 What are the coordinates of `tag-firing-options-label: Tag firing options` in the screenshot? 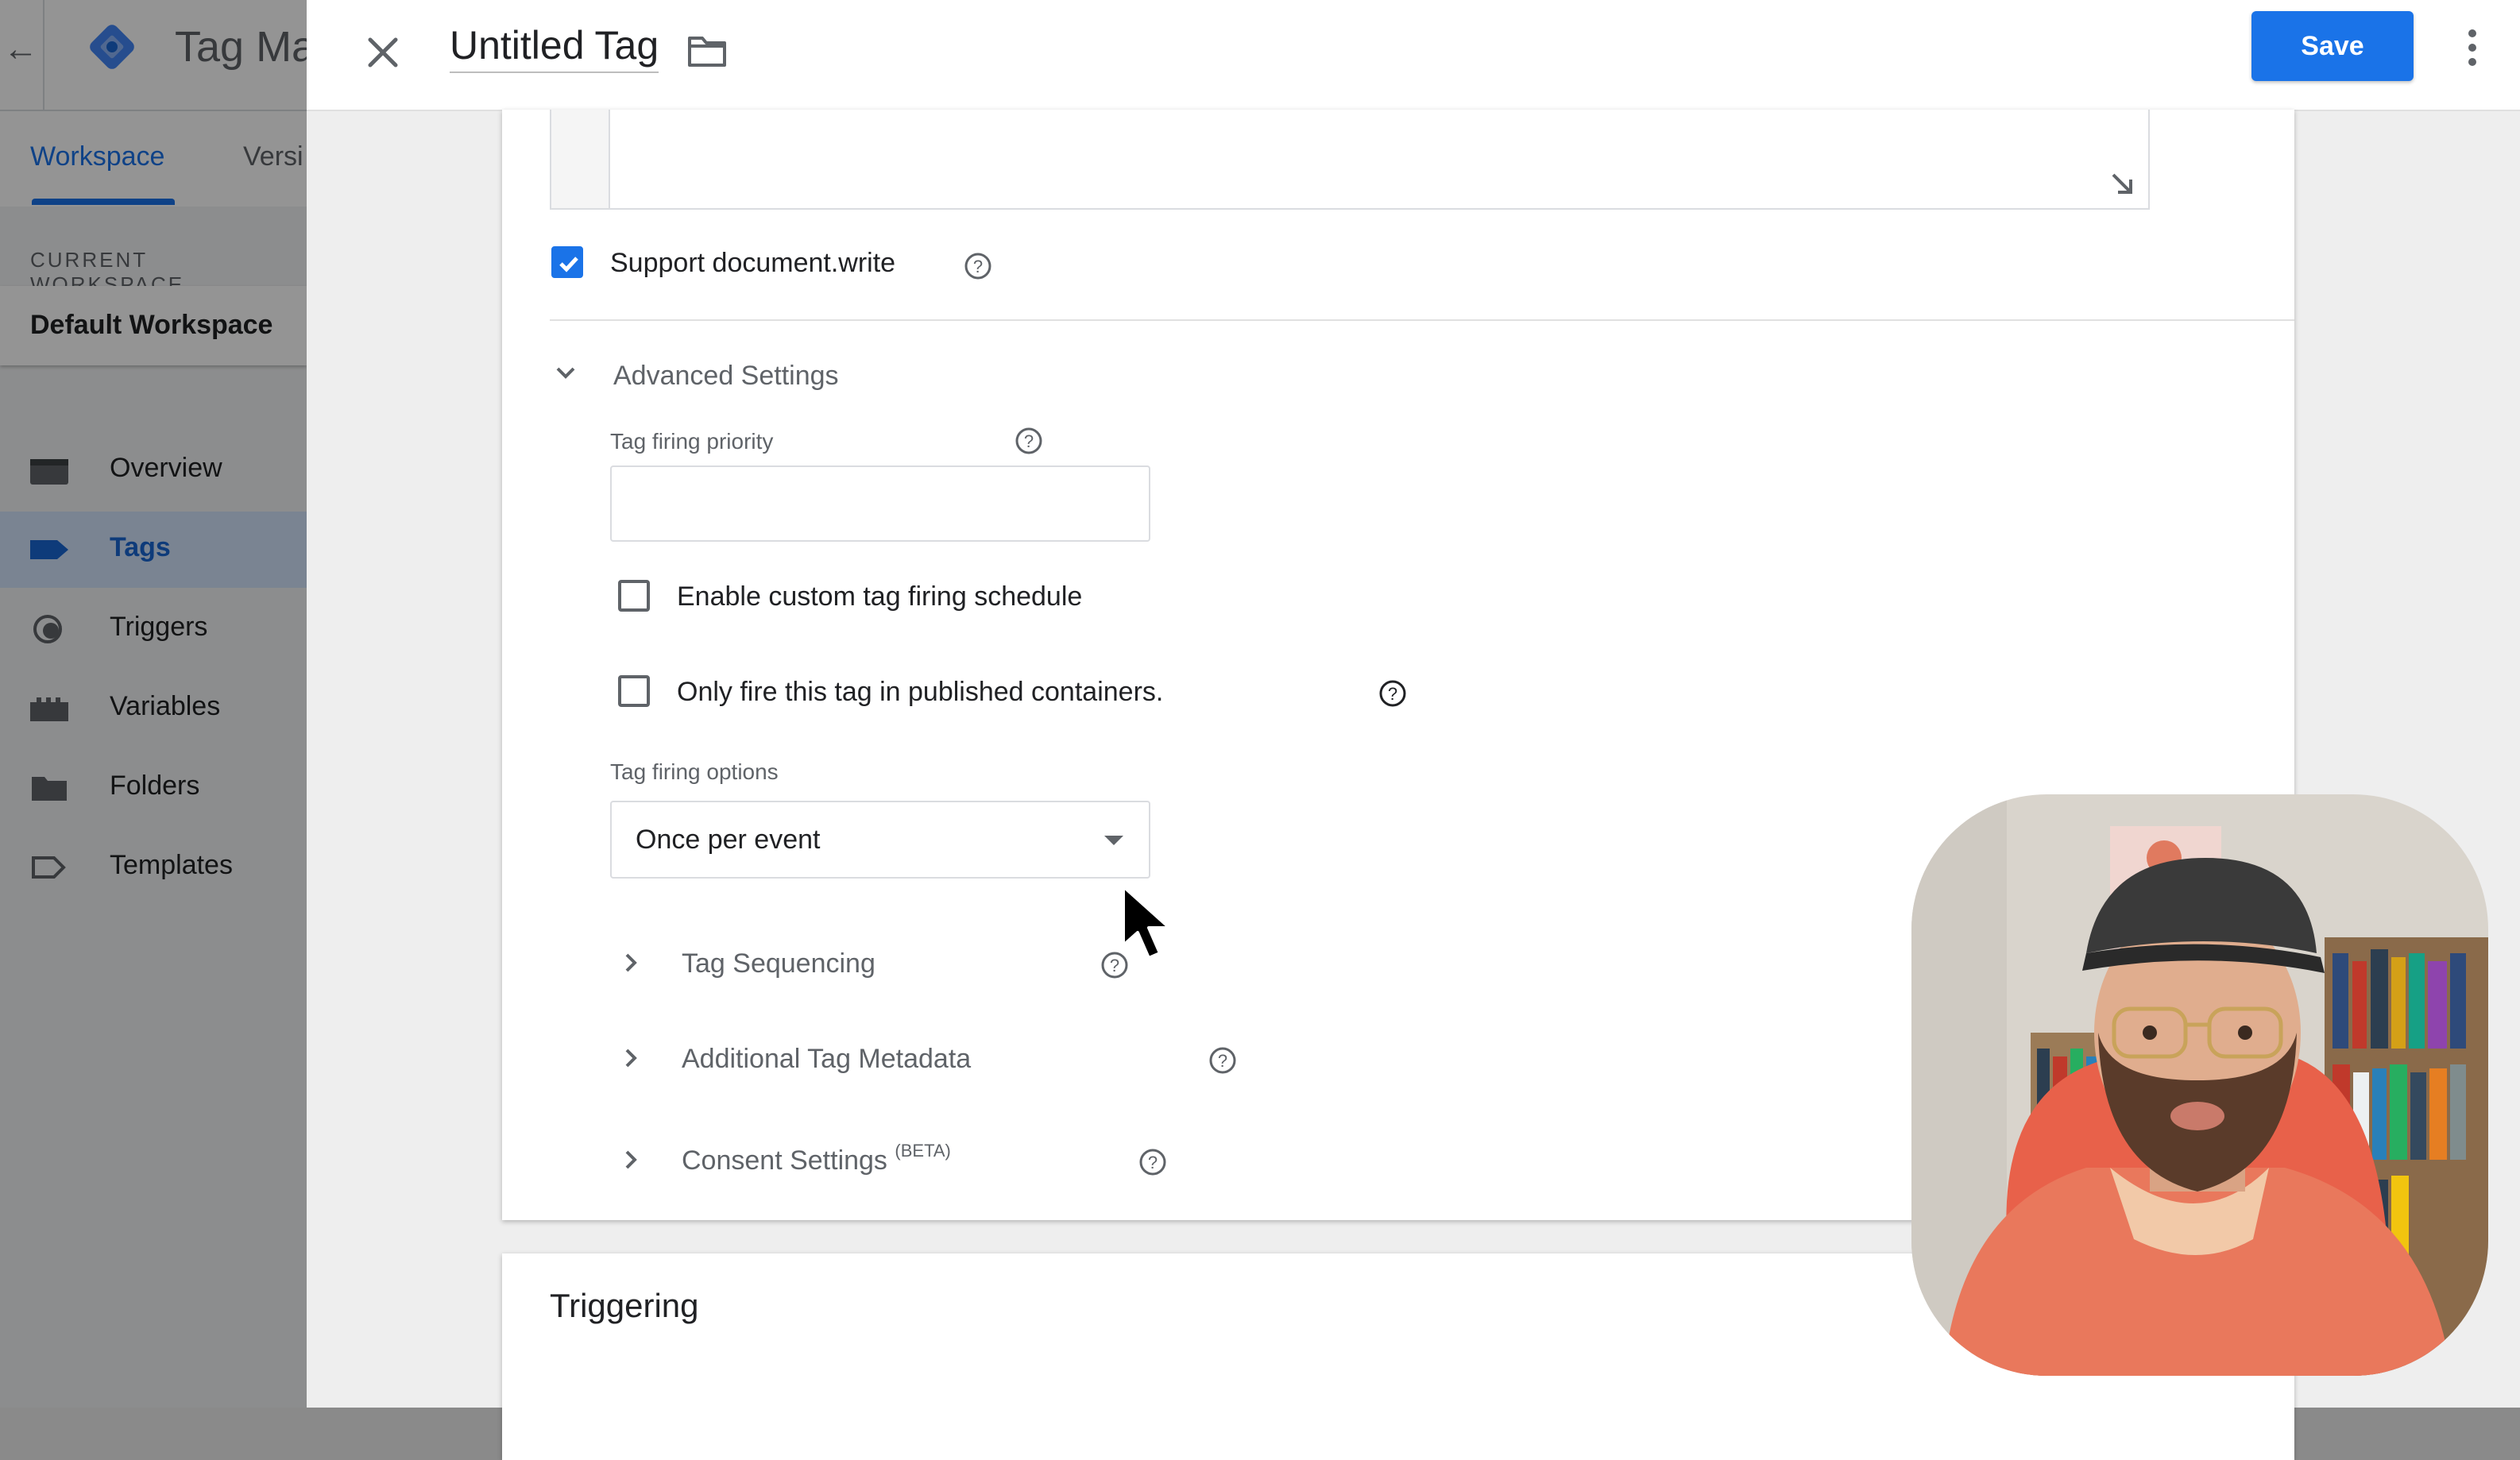 It's located at (694, 771).